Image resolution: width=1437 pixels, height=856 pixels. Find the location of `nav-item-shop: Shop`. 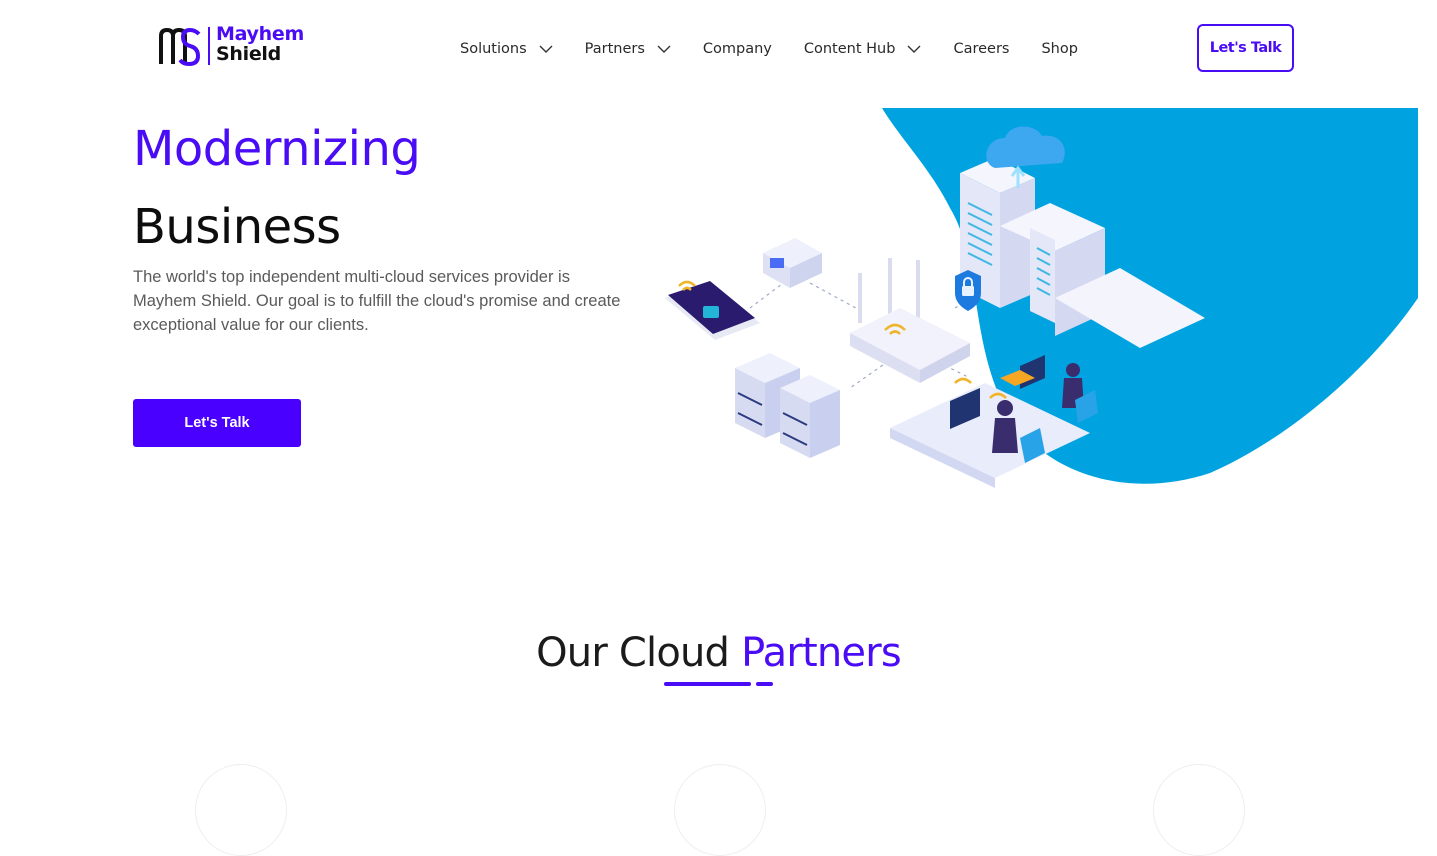

nav-item-shop: Shop is located at coordinates (1059, 49).